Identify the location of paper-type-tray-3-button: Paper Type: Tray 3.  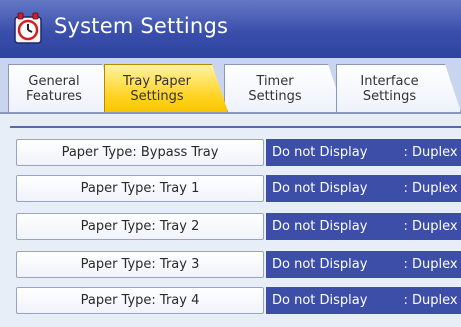
(140, 264).